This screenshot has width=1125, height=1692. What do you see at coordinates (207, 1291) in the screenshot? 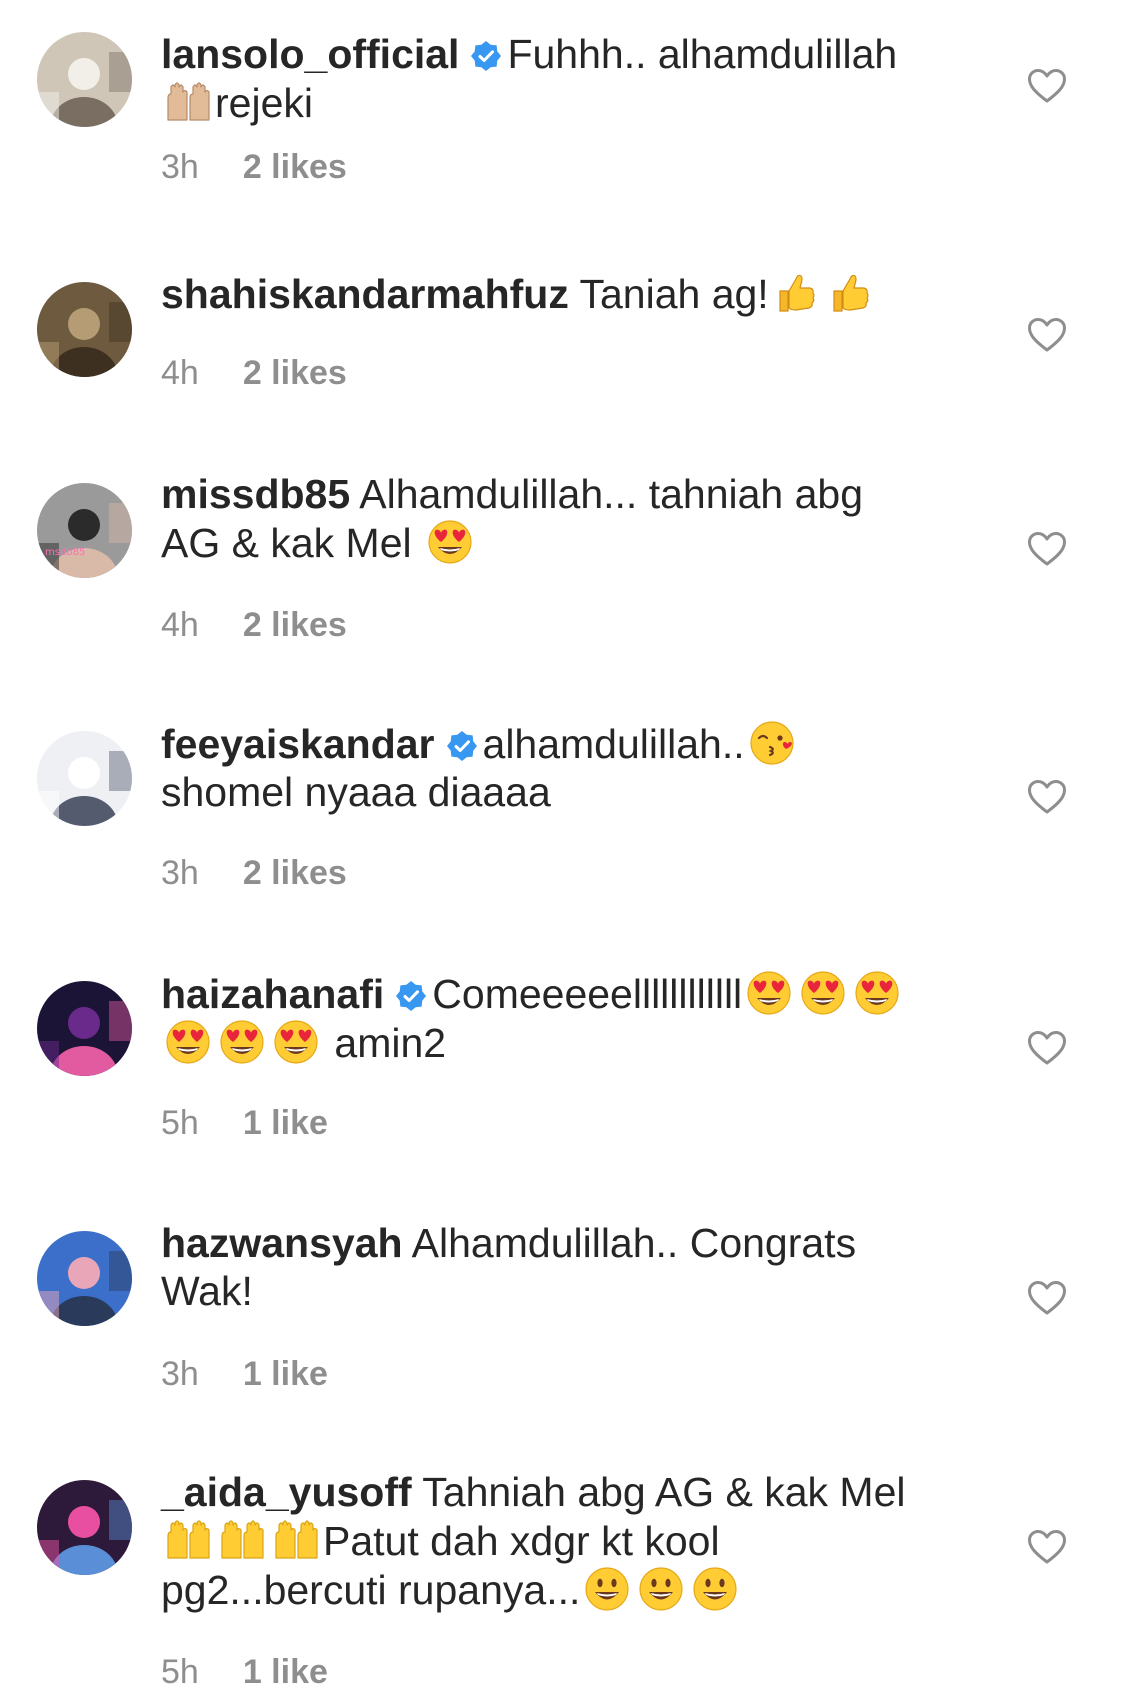
I see `comment-body-text: Wak!` at bounding box center [207, 1291].